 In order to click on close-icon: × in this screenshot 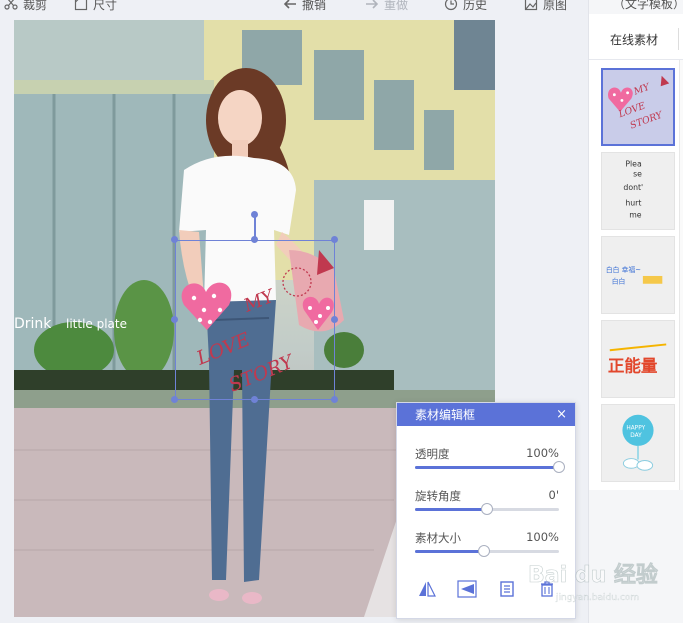, I will do `click(561, 414)`.